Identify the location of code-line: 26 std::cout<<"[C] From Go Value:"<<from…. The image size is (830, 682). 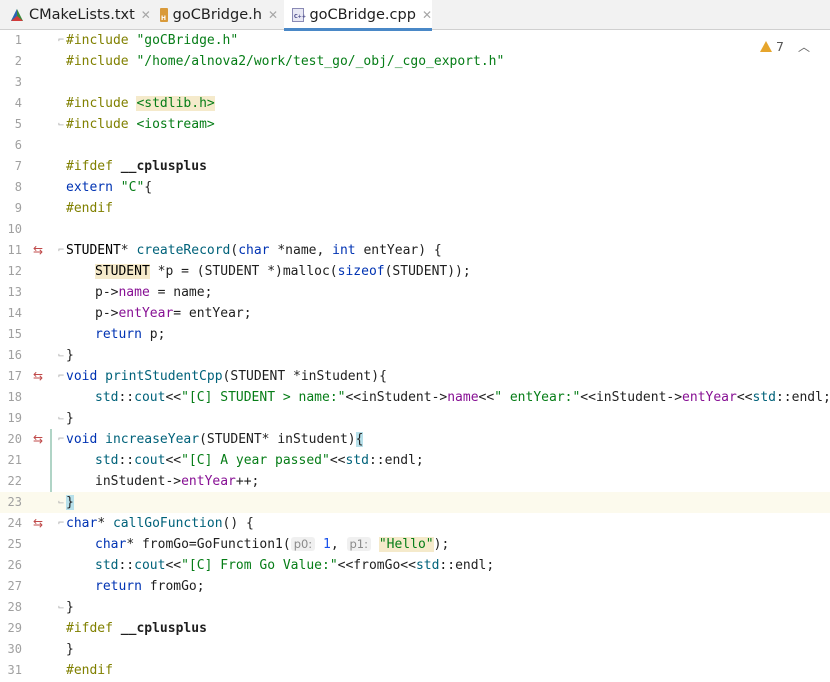
(415, 565).